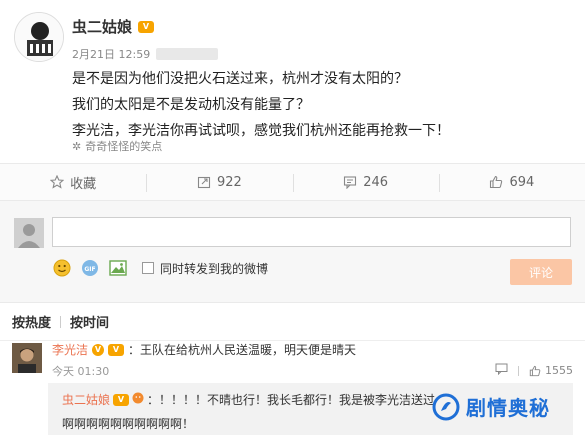  I want to click on post-action-bar: 收藏 922 246 694, so click(292, 182).